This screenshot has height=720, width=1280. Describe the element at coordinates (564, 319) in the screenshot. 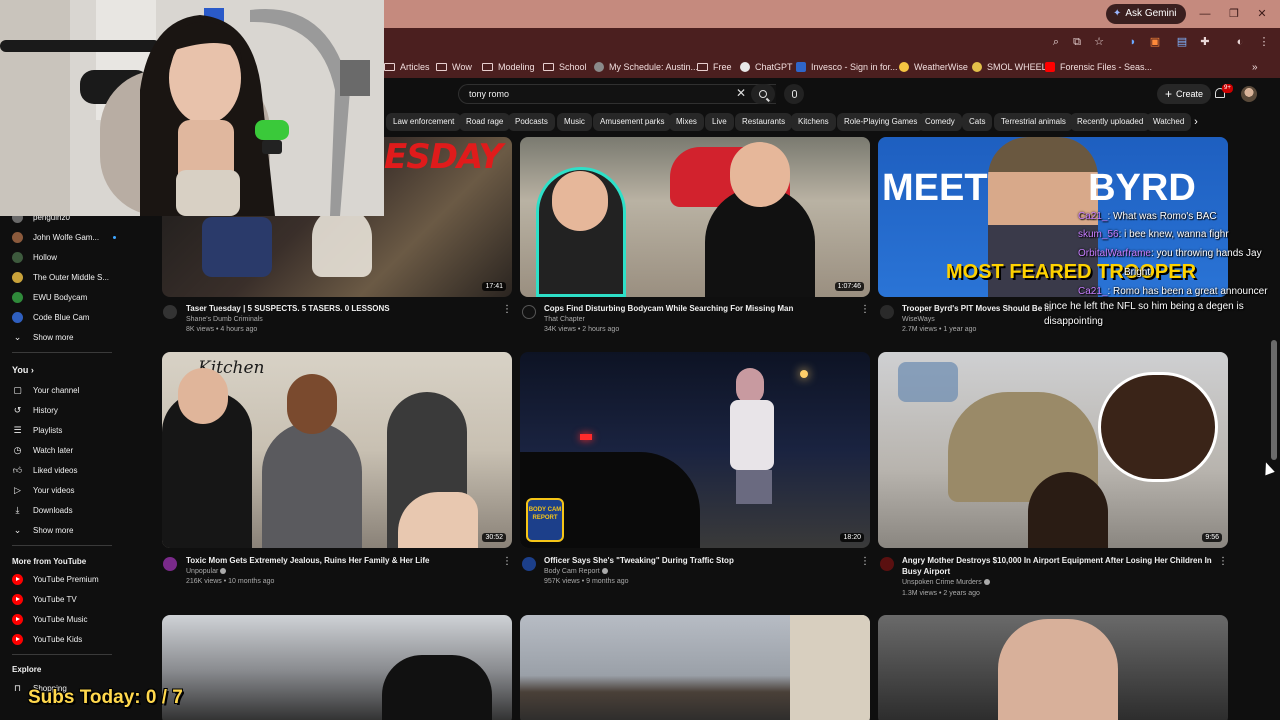

I see `video-channel: That Chapter` at that location.